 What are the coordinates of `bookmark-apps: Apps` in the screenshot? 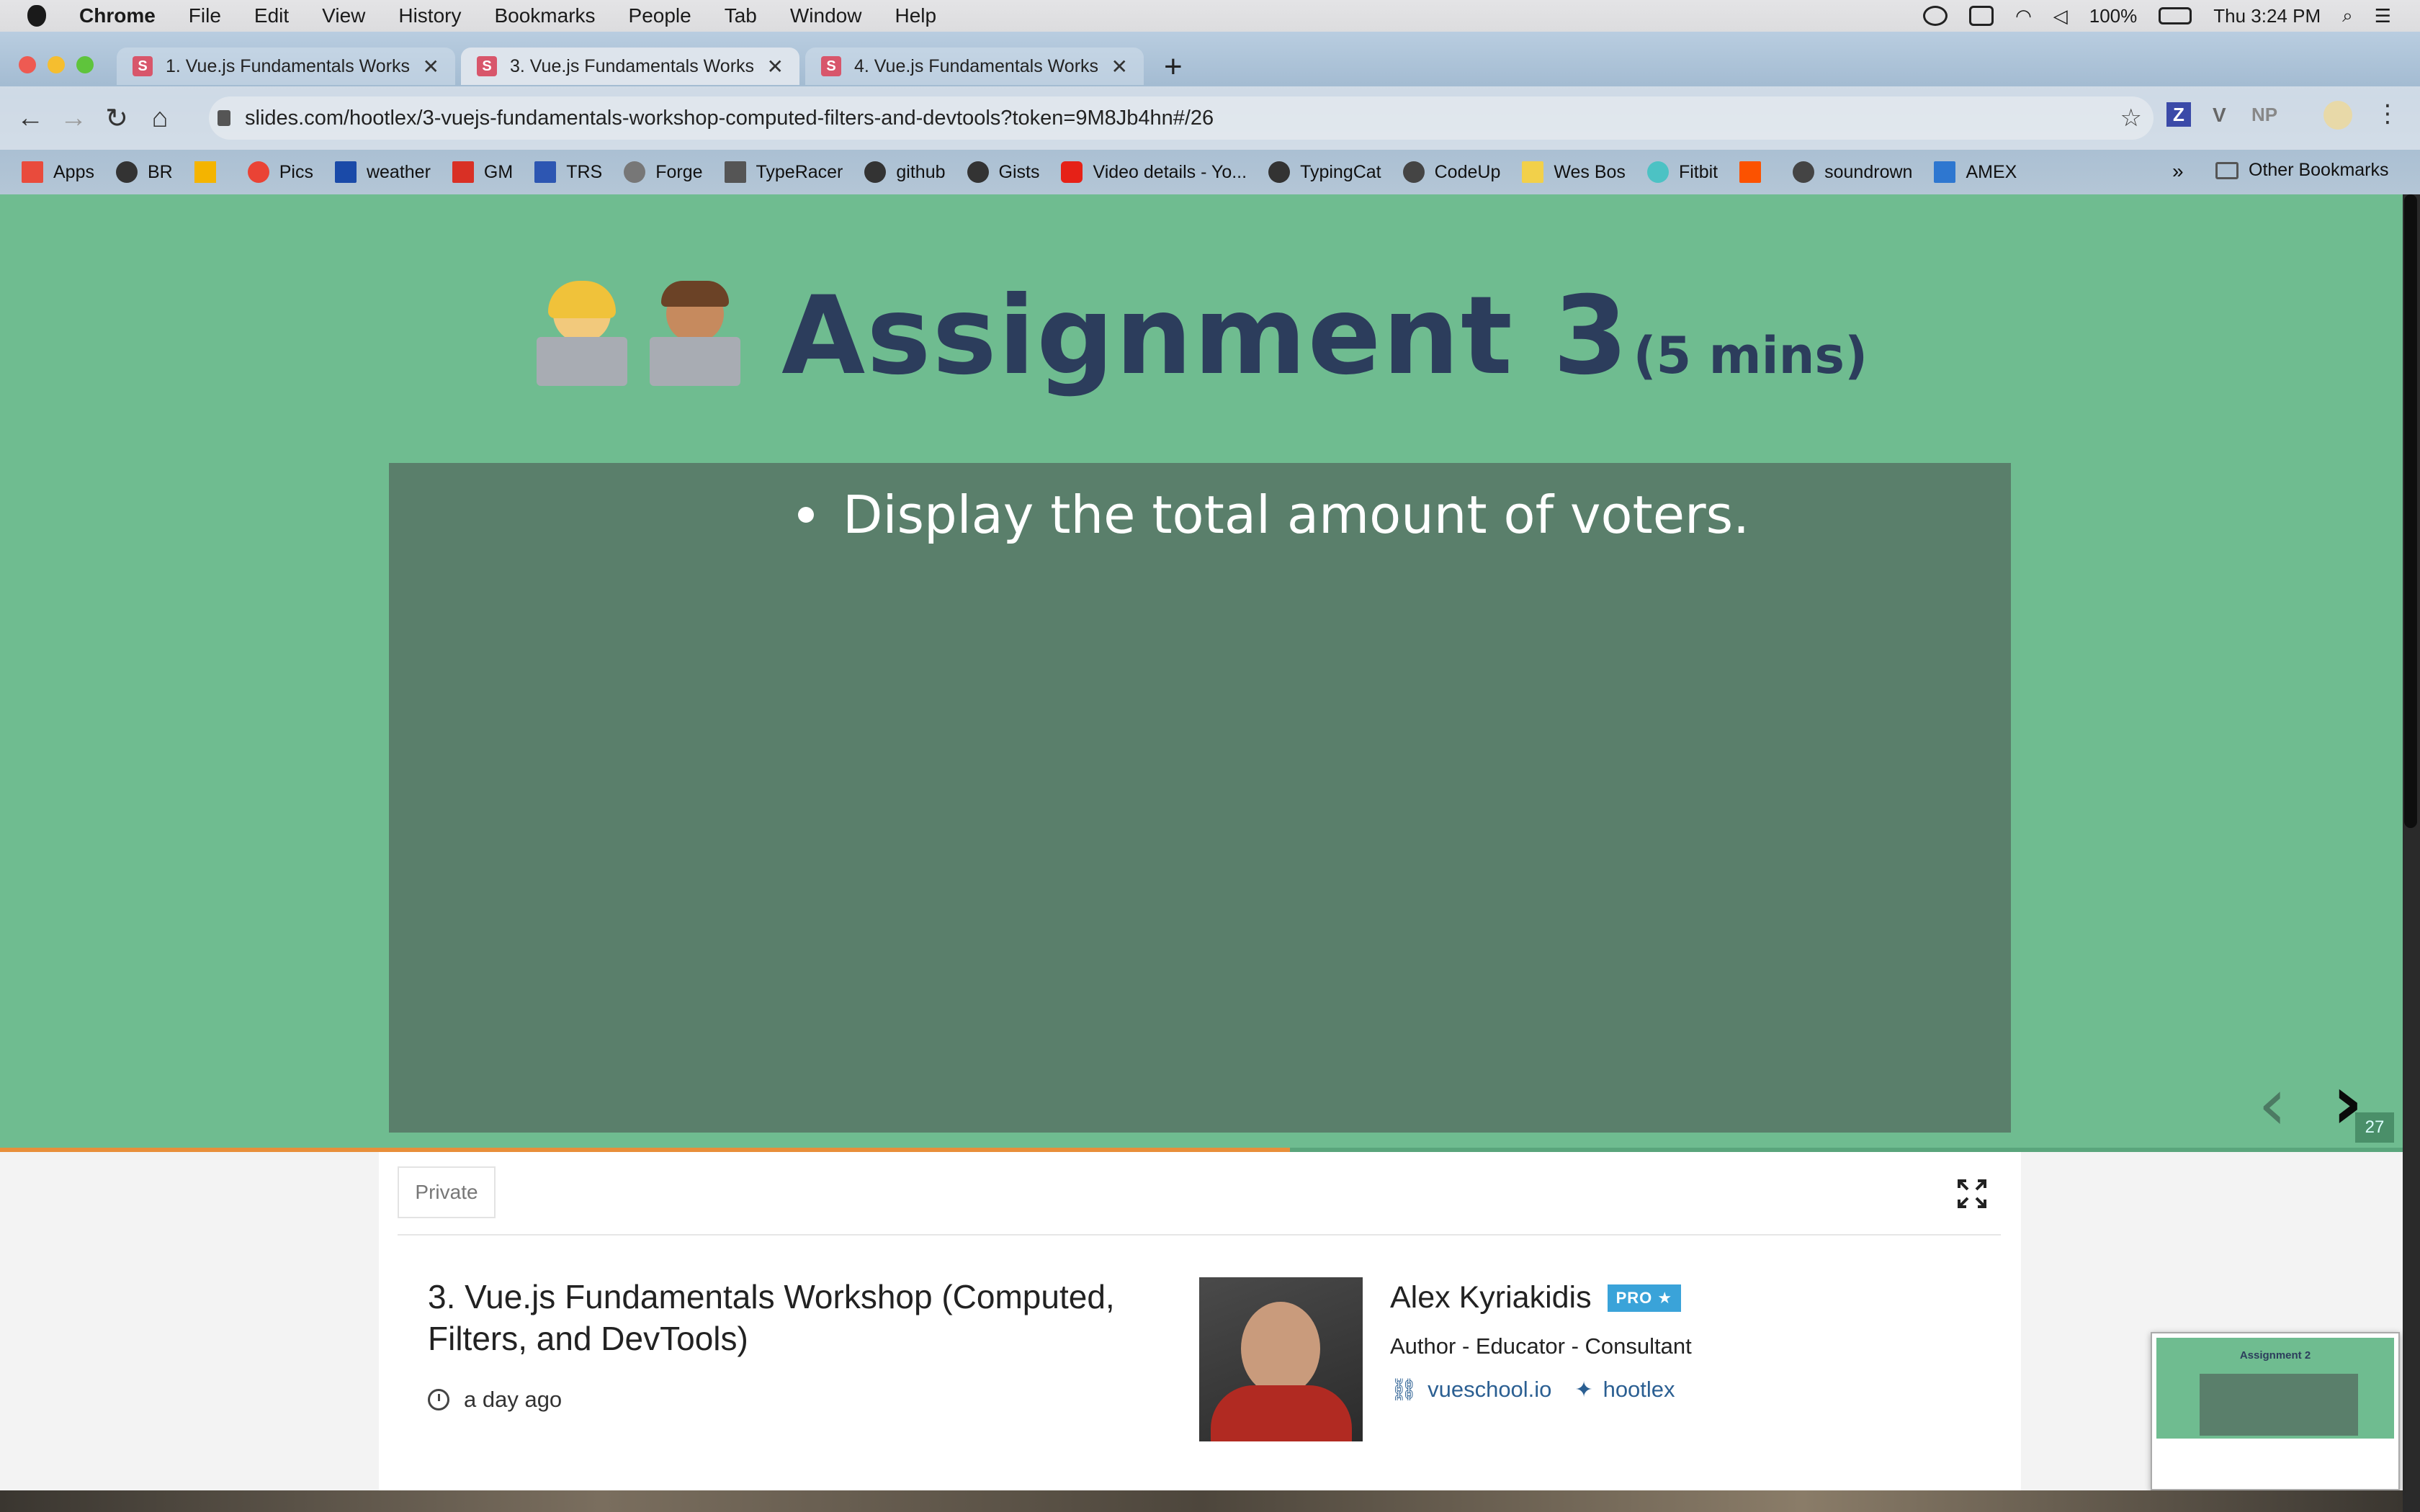 It's located at (58, 172).